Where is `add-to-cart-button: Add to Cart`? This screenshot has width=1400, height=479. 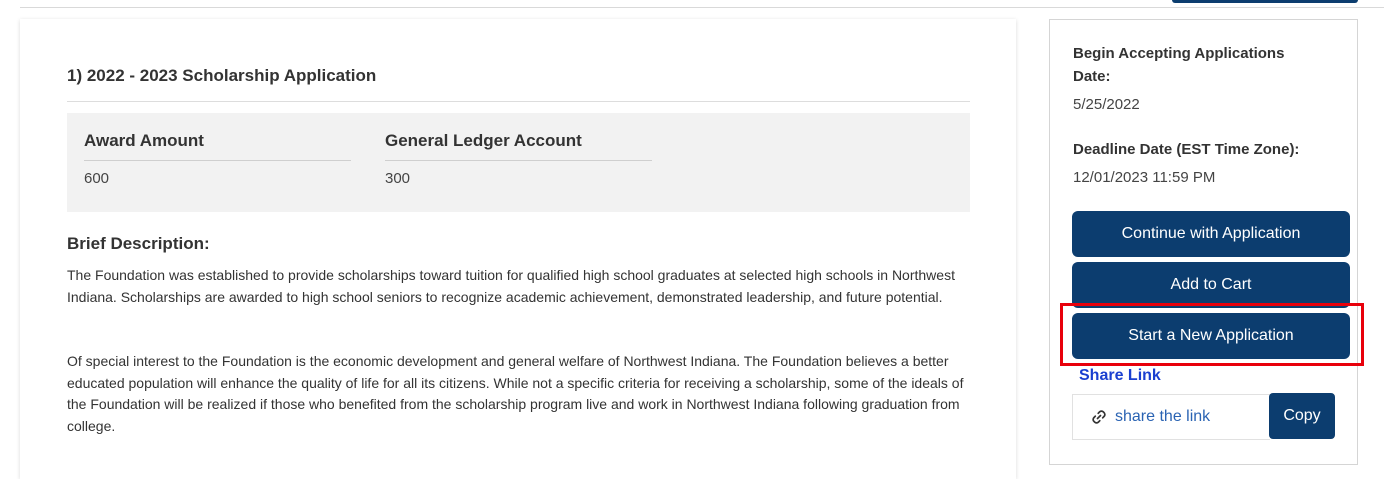
add-to-cart-button: Add to Cart is located at coordinates (1211, 285).